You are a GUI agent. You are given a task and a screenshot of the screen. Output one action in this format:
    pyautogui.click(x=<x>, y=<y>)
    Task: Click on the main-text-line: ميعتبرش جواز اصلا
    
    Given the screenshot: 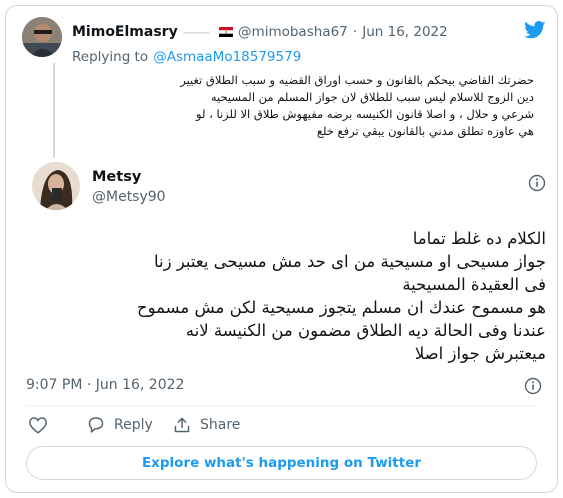 What is the action you would take?
    pyautogui.click(x=480, y=353)
    